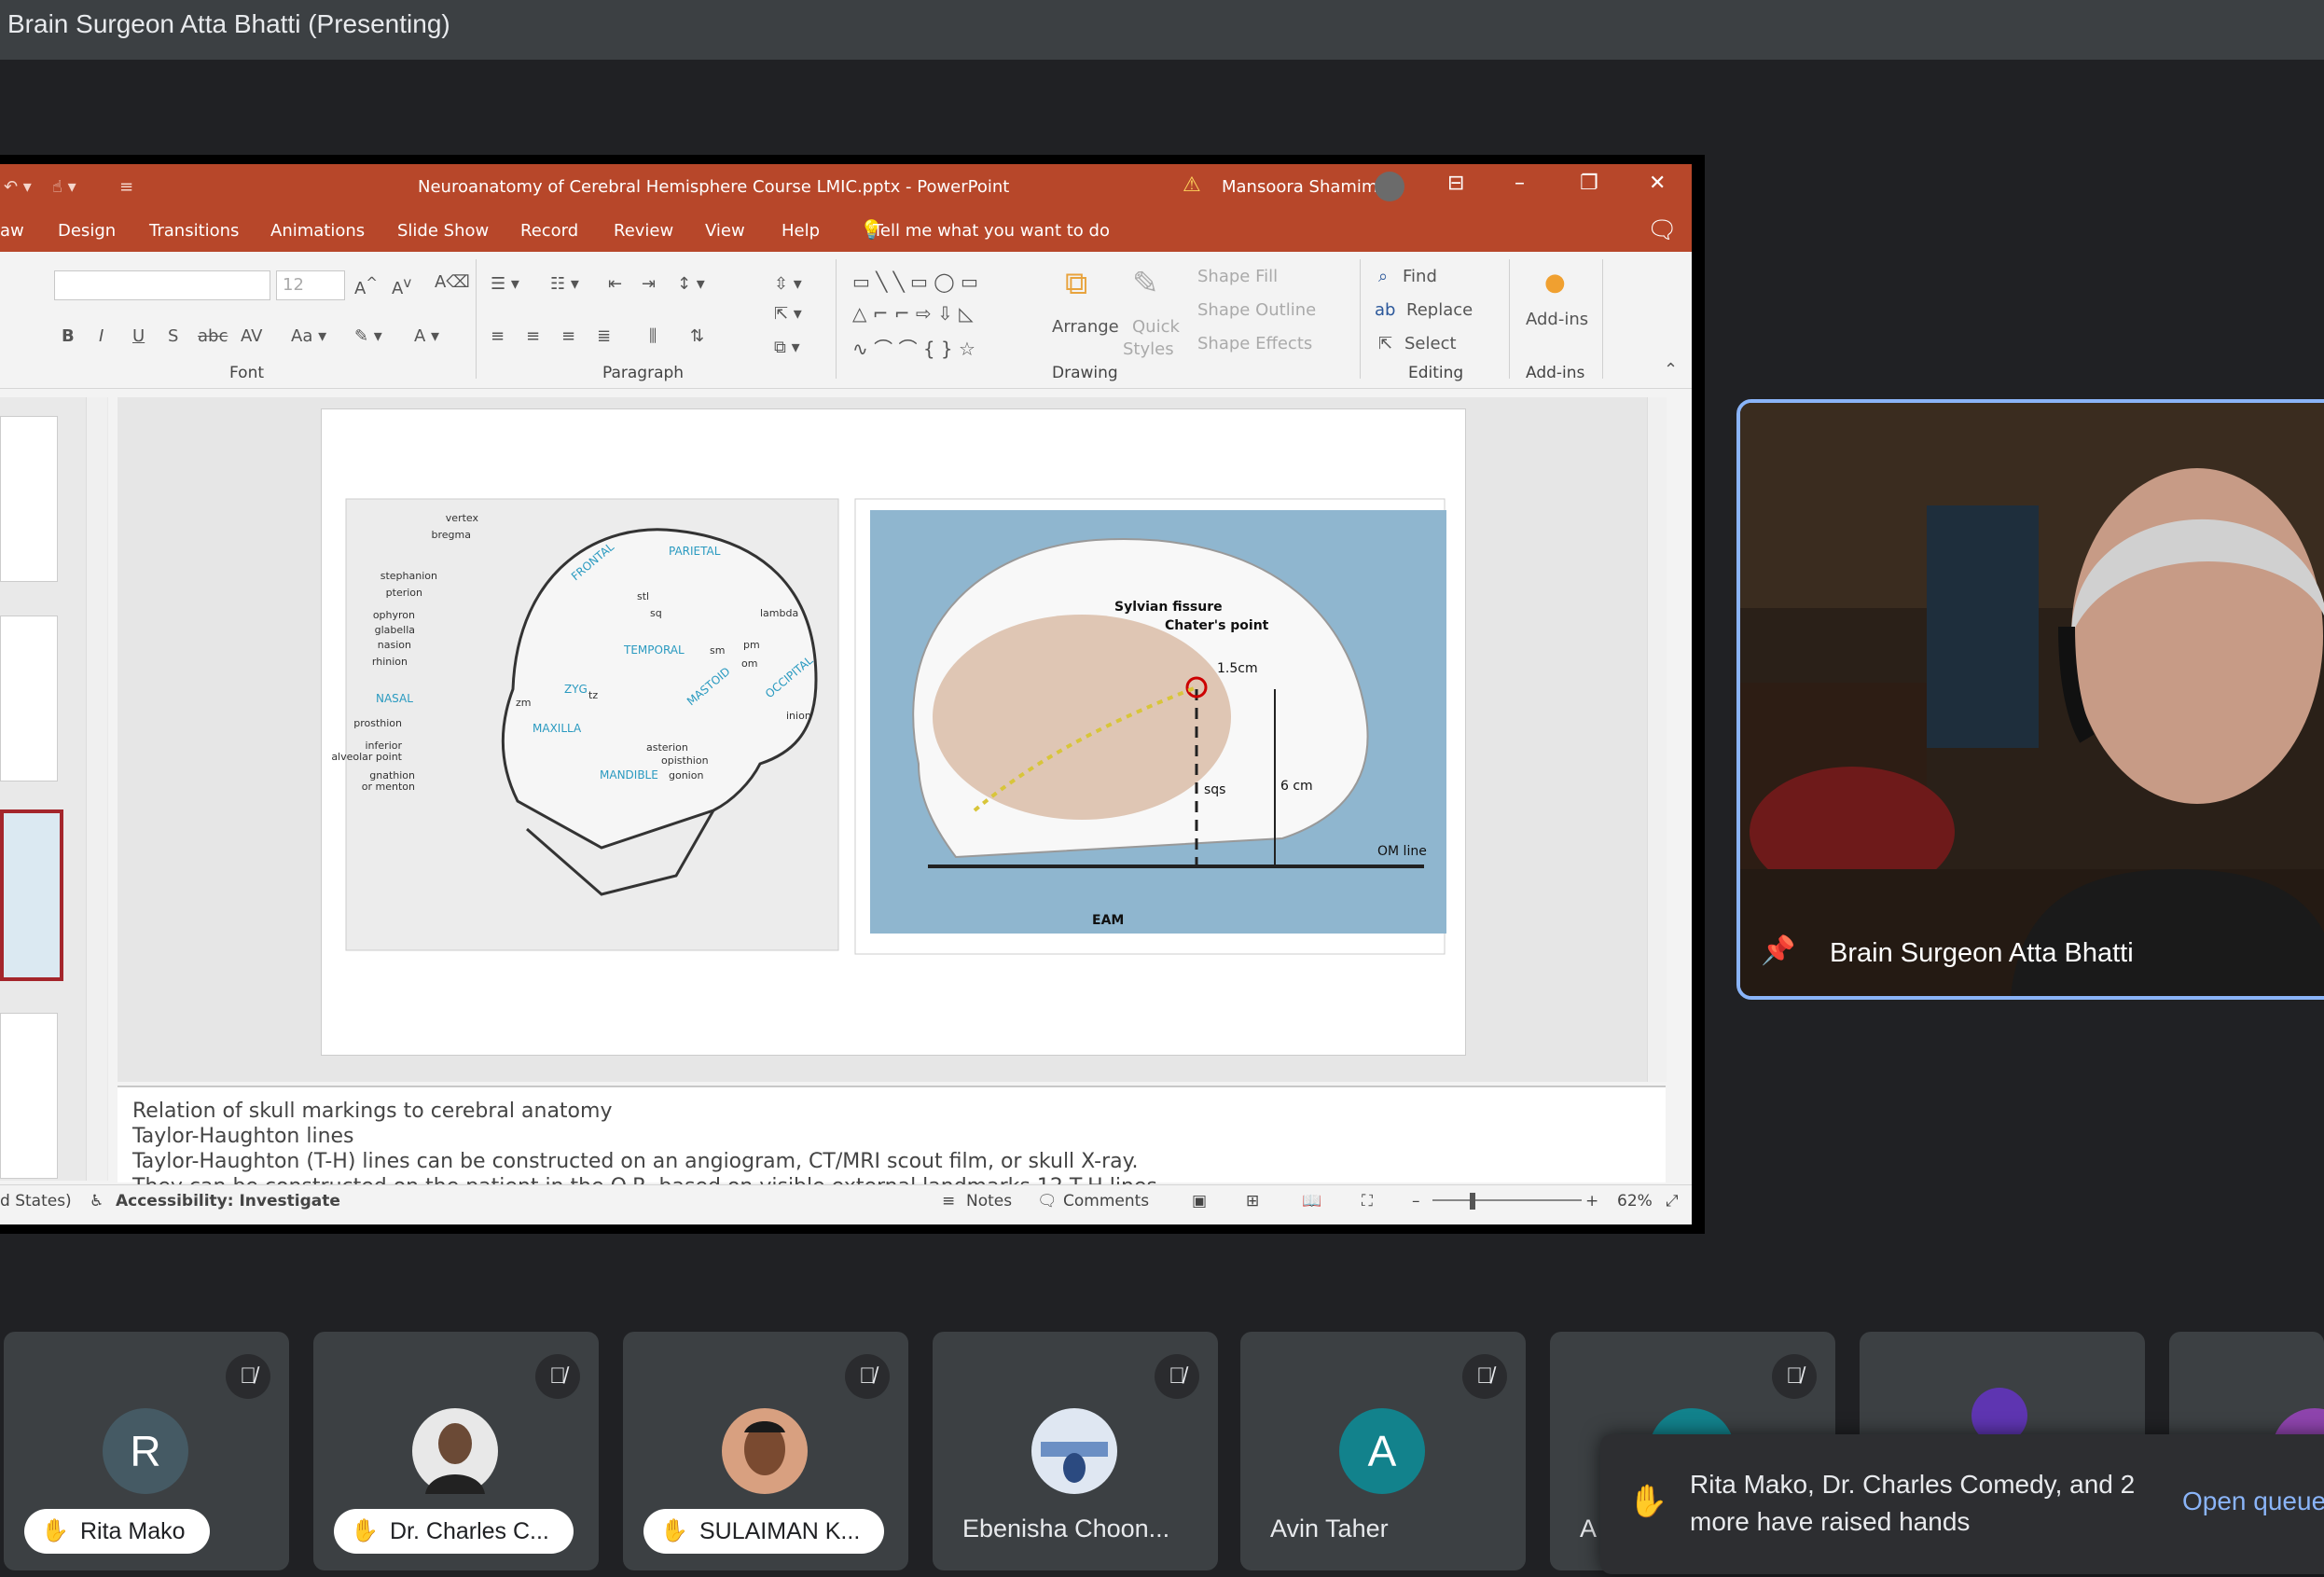  Describe the element at coordinates (533, 336) in the screenshot. I see `align-center-icon: ≡` at that location.